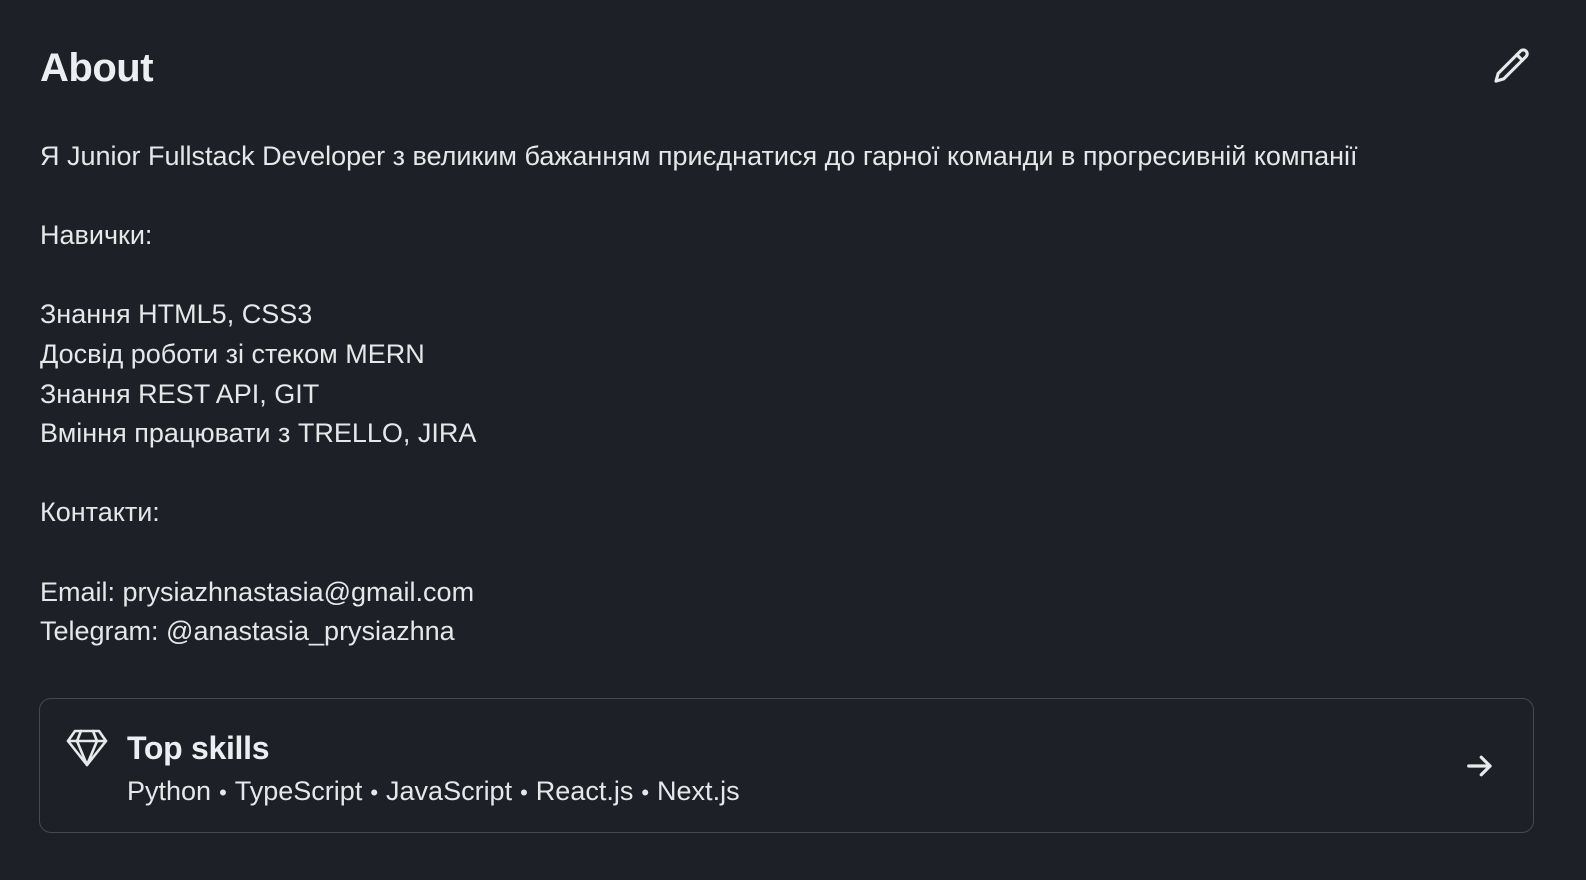 The height and width of the screenshot is (880, 1586). Describe the element at coordinates (198, 748) in the screenshot. I see `top-skills-title: Top skills` at that location.